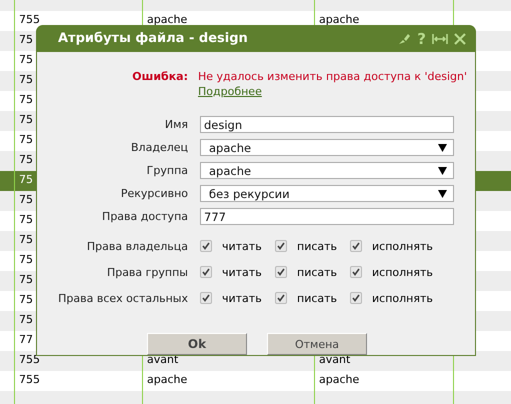  What do you see at coordinates (327, 193) in the screenshot?
I see `dropdown: без рекурсии` at bounding box center [327, 193].